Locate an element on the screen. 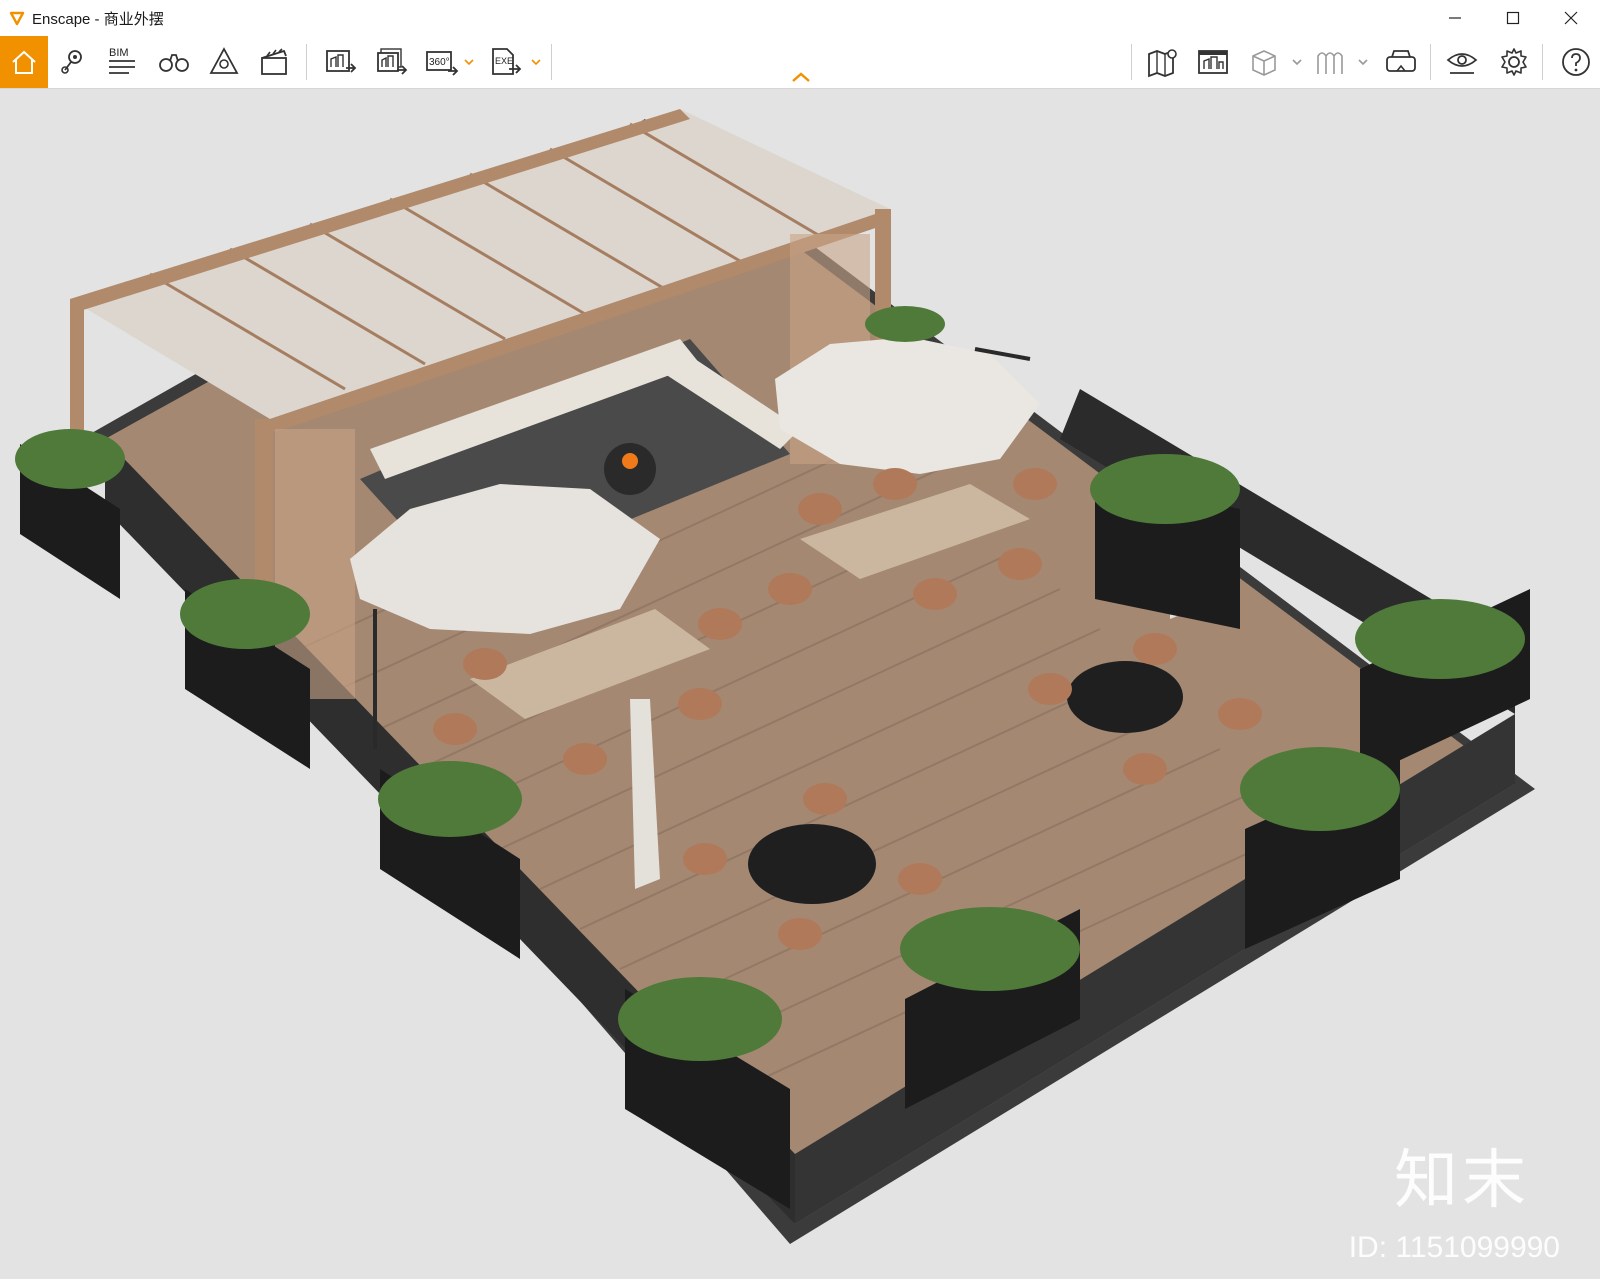 The height and width of the screenshot is (1279, 1600). exe-dropdown-caret is located at coordinates (536, 62).